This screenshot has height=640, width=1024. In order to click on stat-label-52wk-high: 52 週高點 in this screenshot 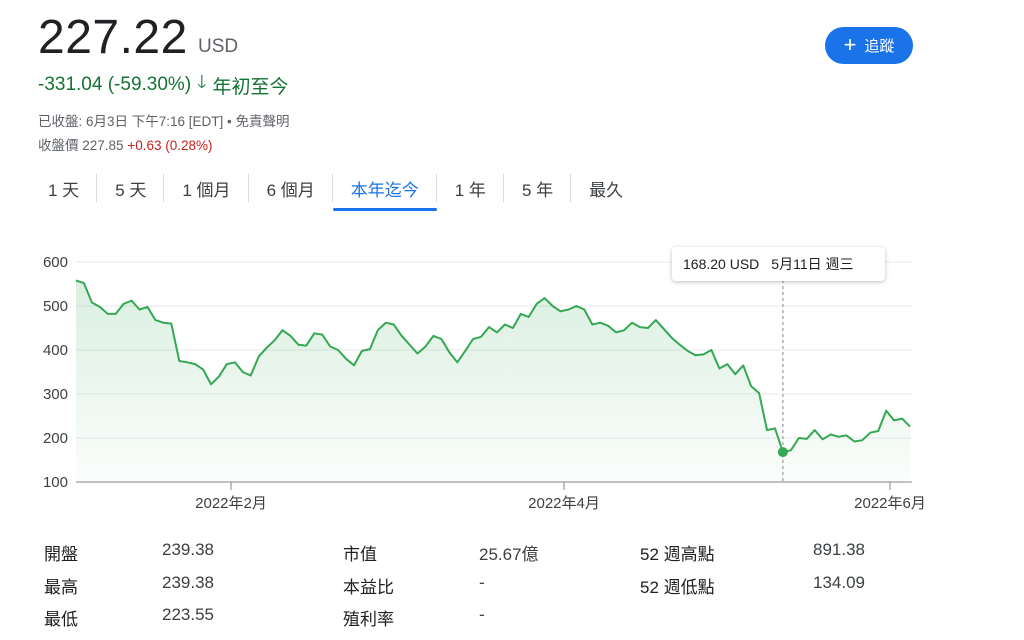, I will do `click(677, 554)`.